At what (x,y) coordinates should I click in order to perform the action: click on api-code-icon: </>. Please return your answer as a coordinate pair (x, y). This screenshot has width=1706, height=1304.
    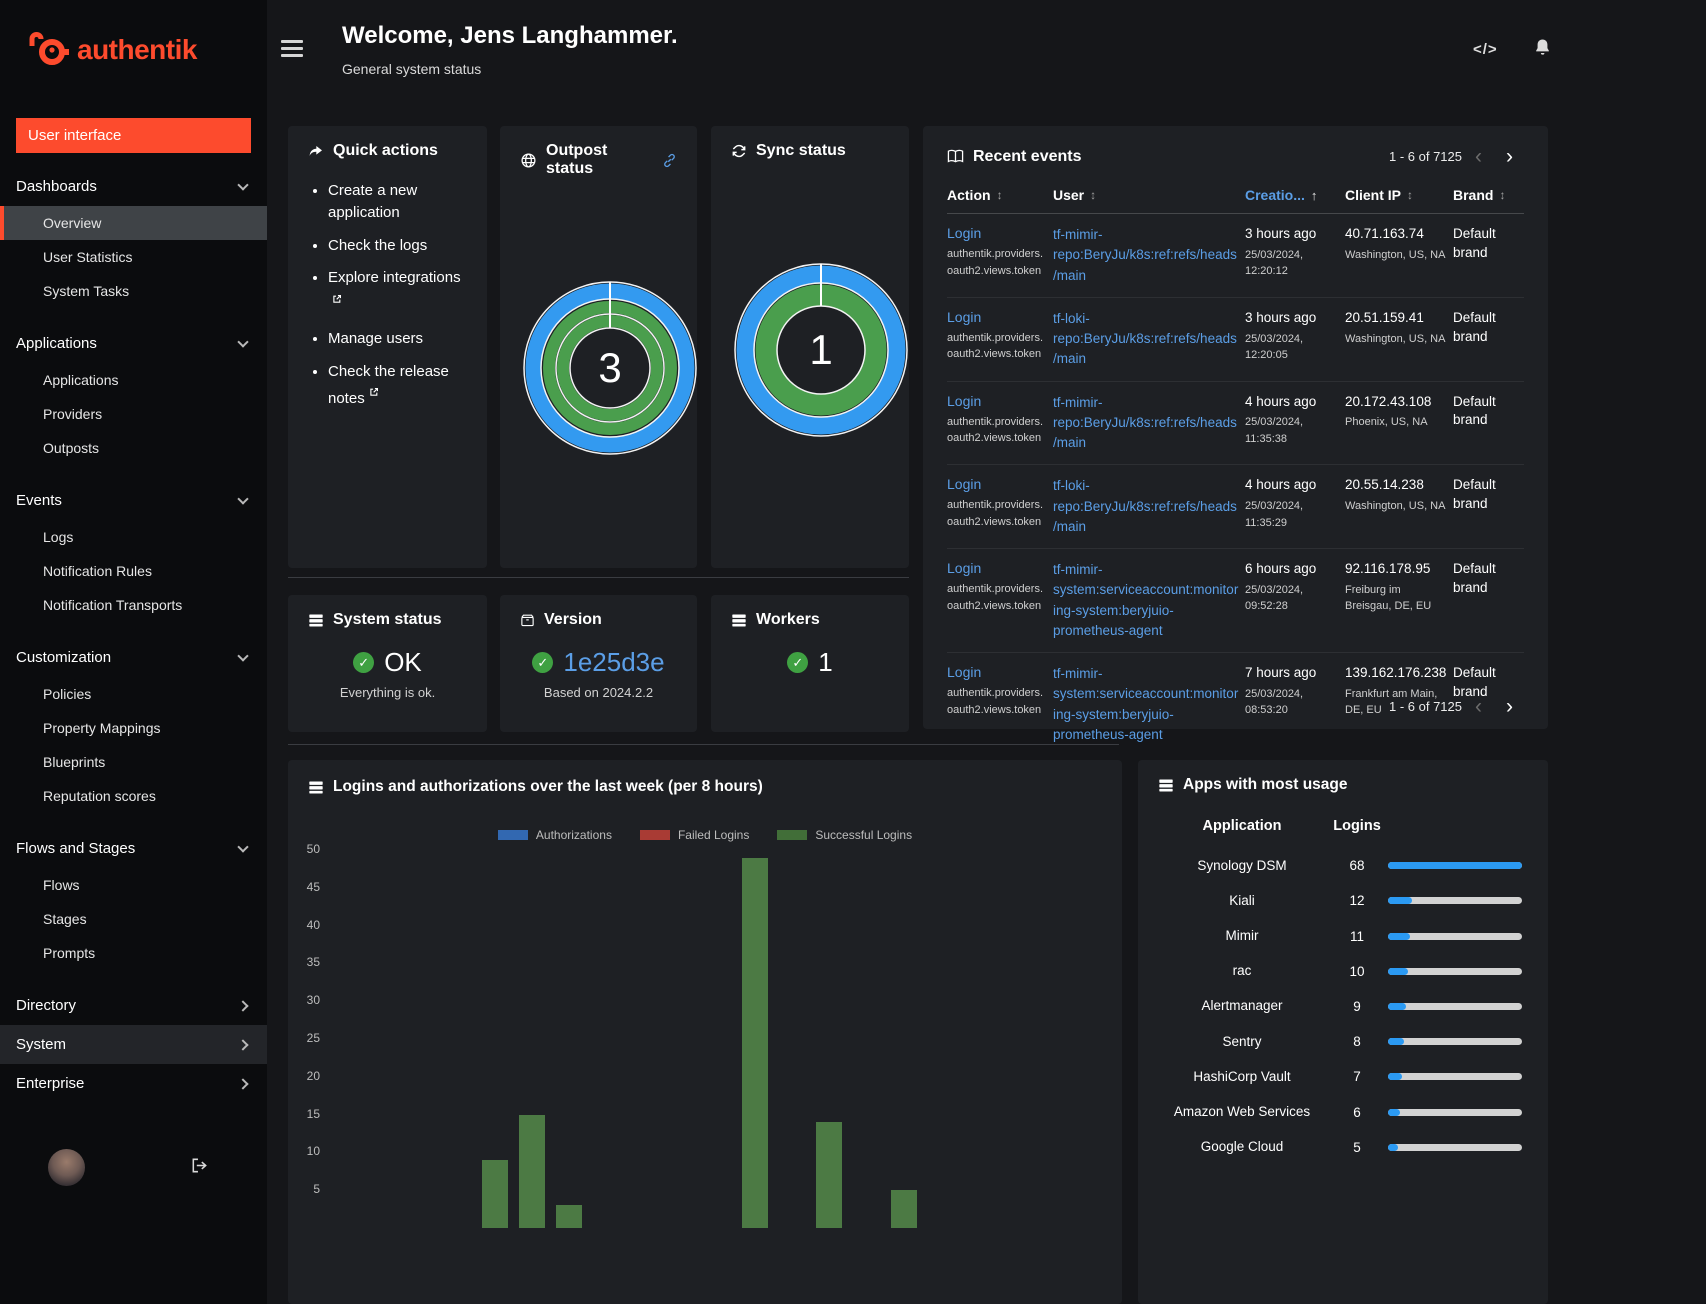
    Looking at the image, I should click on (1485, 49).